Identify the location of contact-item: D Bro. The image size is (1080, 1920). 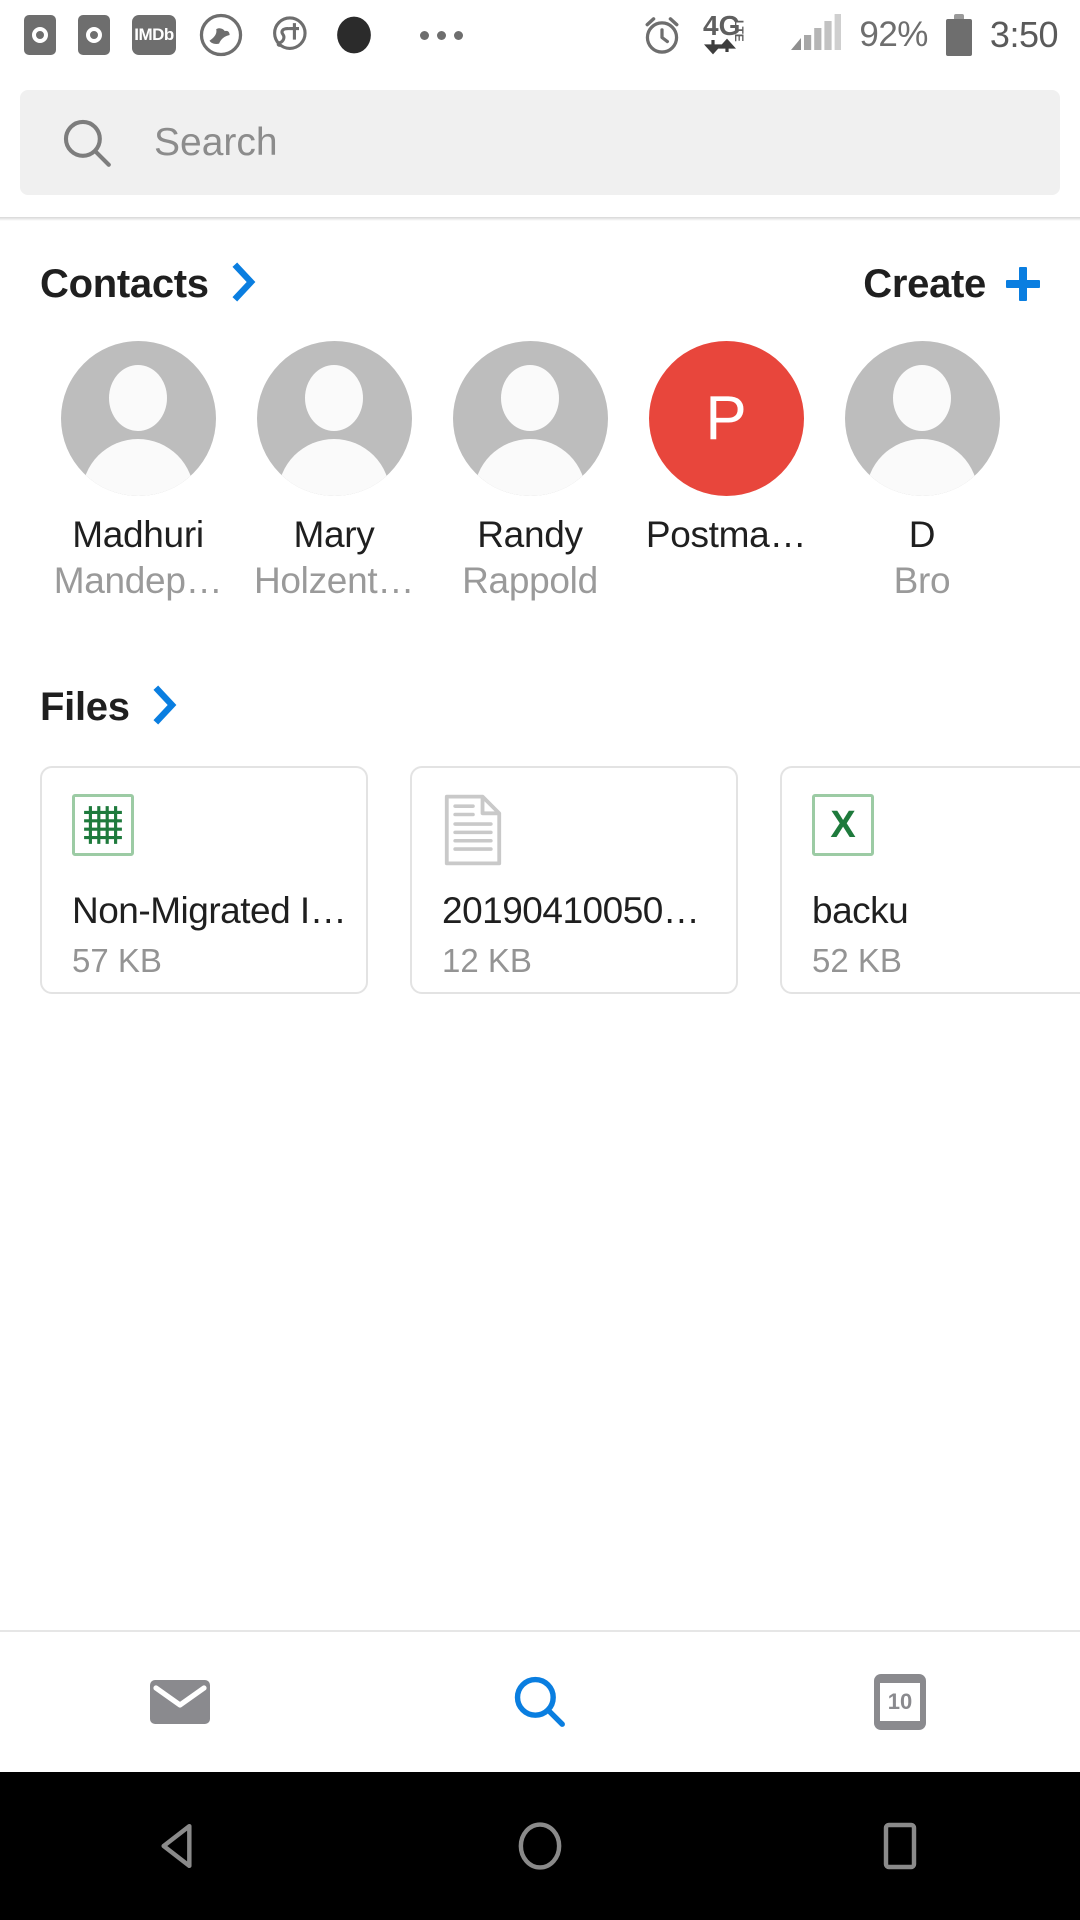
(922, 471).